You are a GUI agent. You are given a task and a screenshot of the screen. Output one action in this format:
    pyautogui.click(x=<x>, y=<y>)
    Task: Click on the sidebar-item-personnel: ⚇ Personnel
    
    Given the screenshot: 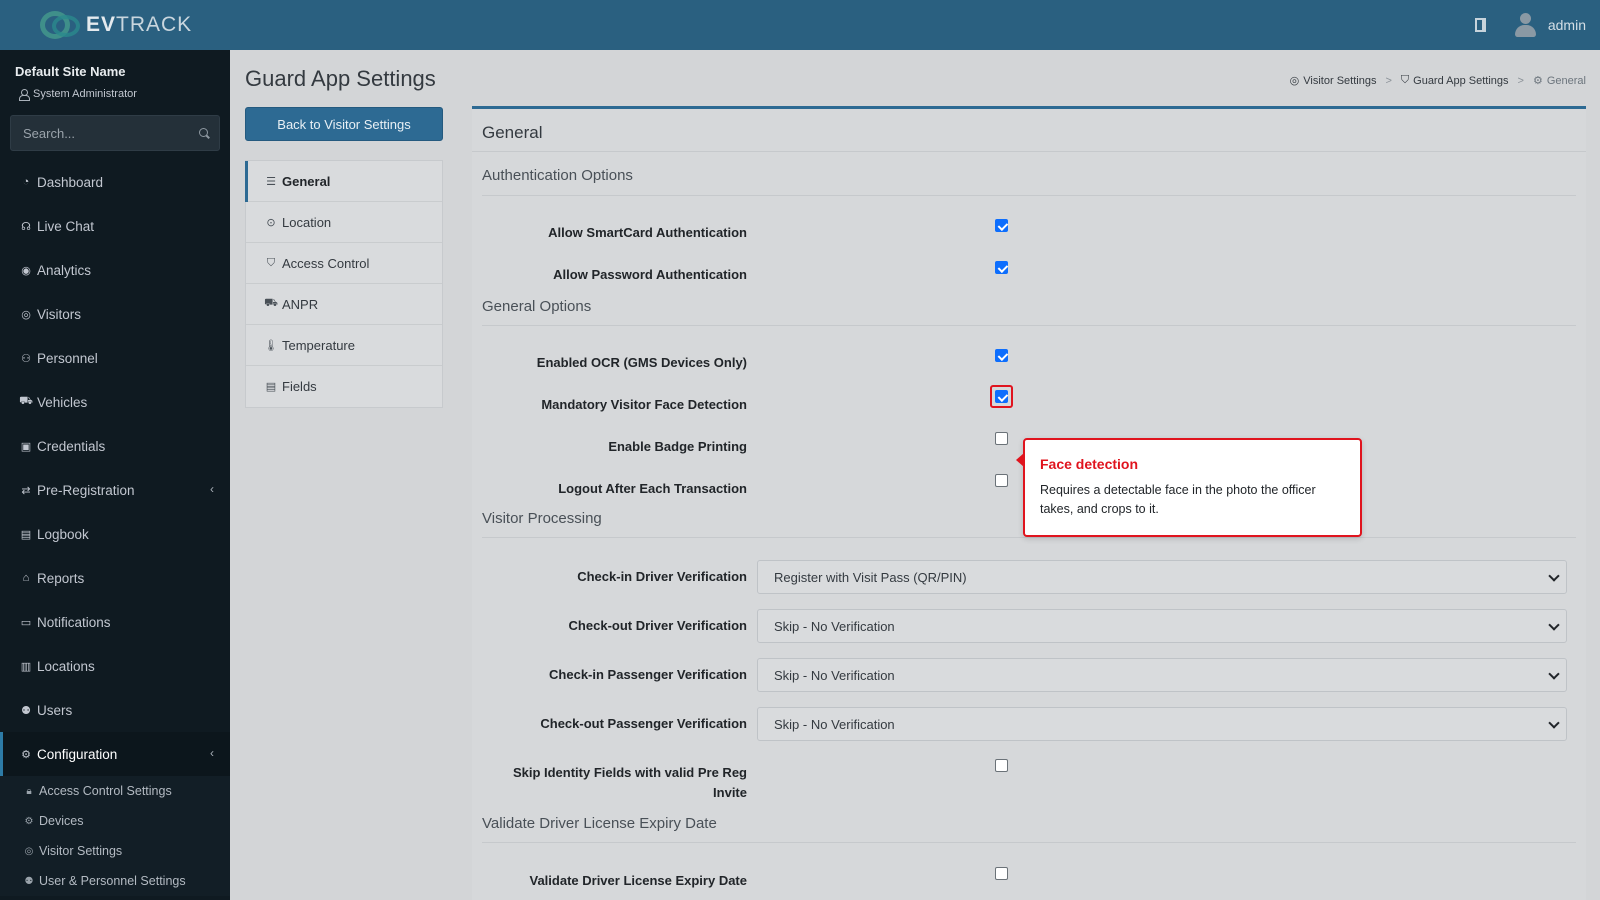 What is the action you would take?
    pyautogui.click(x=115, y=358)
    